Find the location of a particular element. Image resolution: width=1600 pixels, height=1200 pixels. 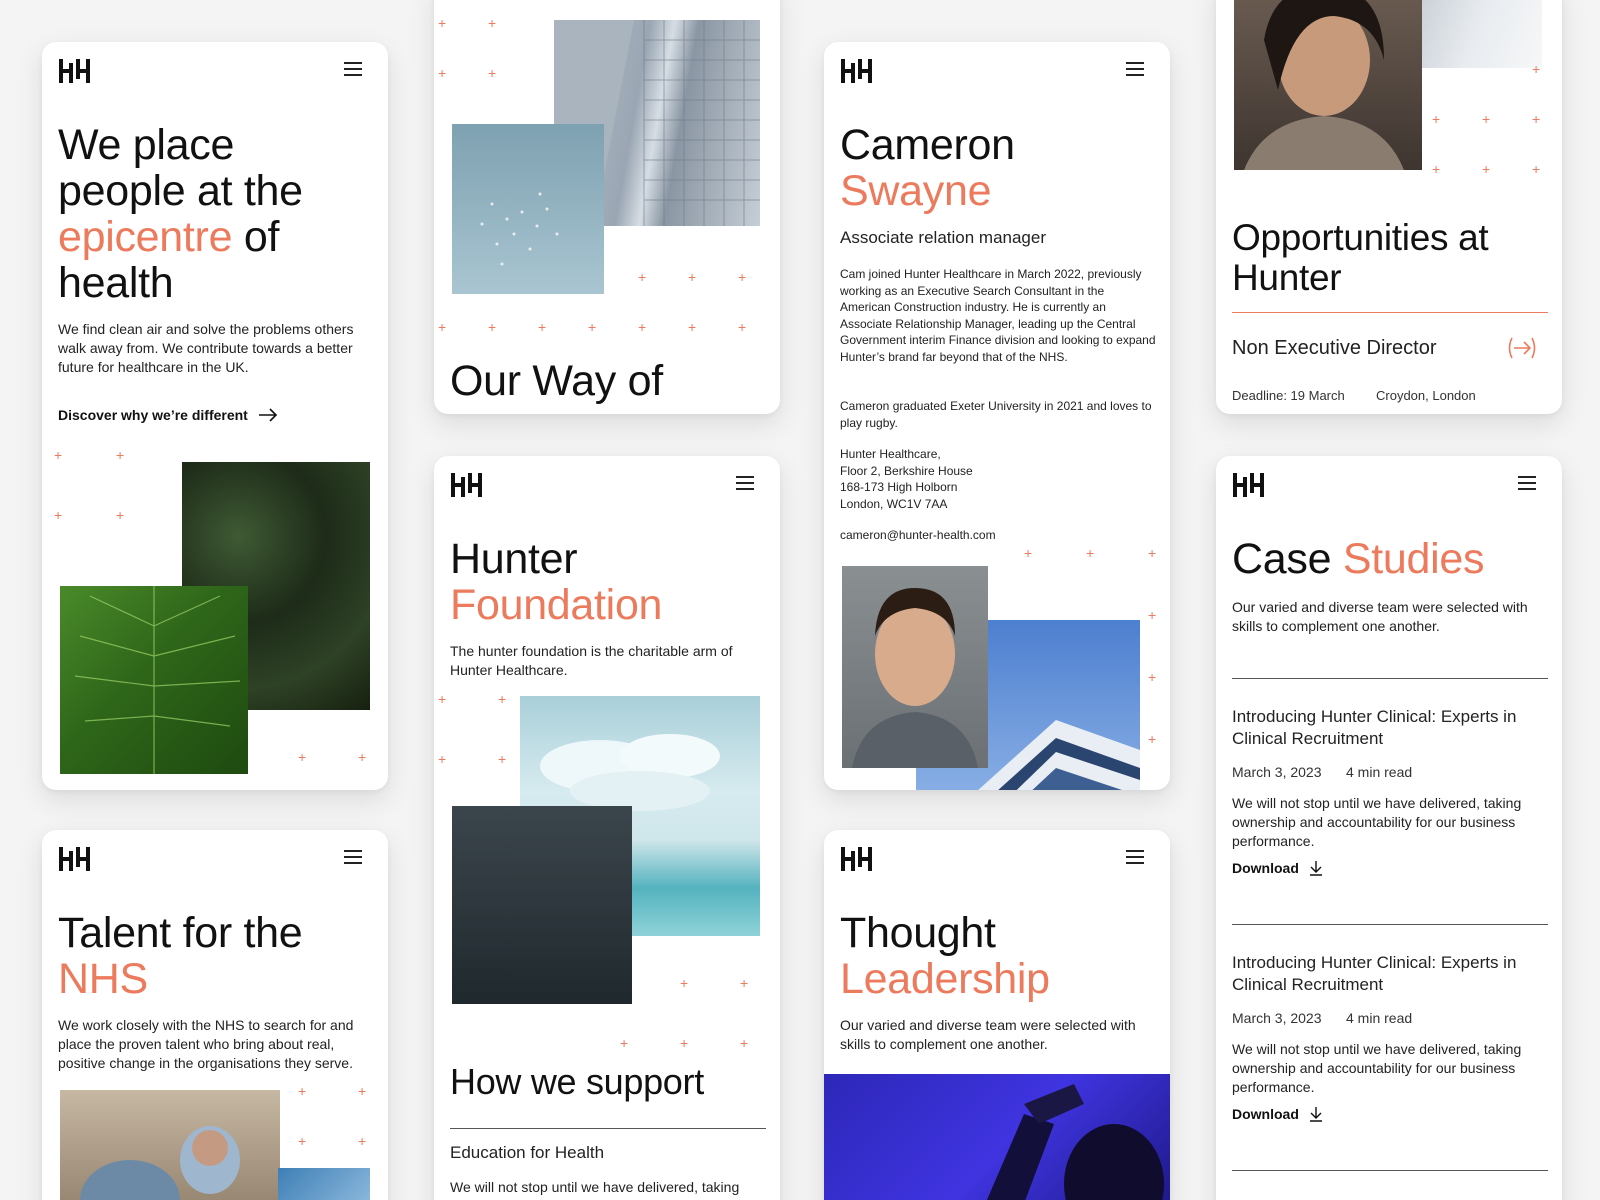

section-title: Our Way of is located at coordinates (556, 381).